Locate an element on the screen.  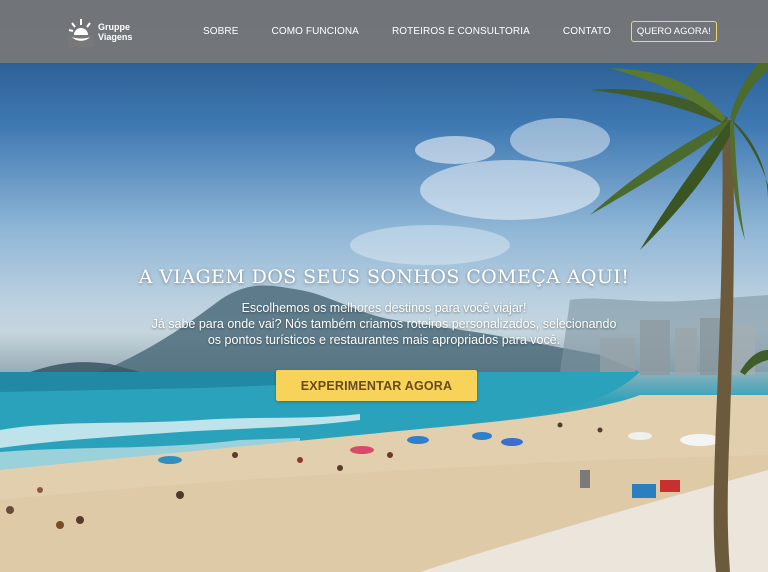
nav-item-sobre: SOBRE is located at coordinates (221, 31).